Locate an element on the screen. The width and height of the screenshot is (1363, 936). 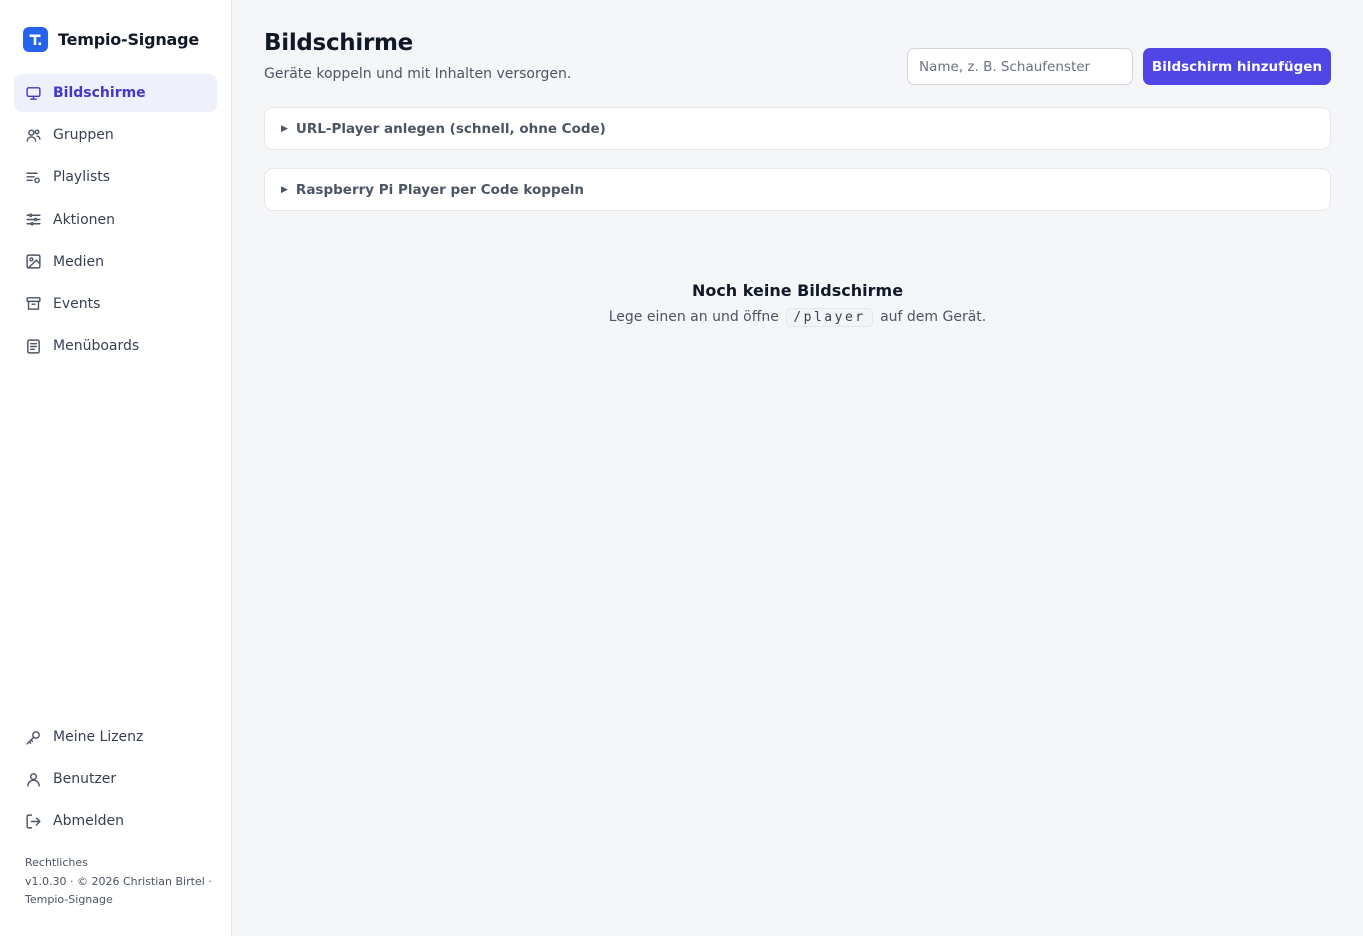
version-info: v1.0.30 · © 2026 Christian Birtel · is located at coordinates (118, 881).